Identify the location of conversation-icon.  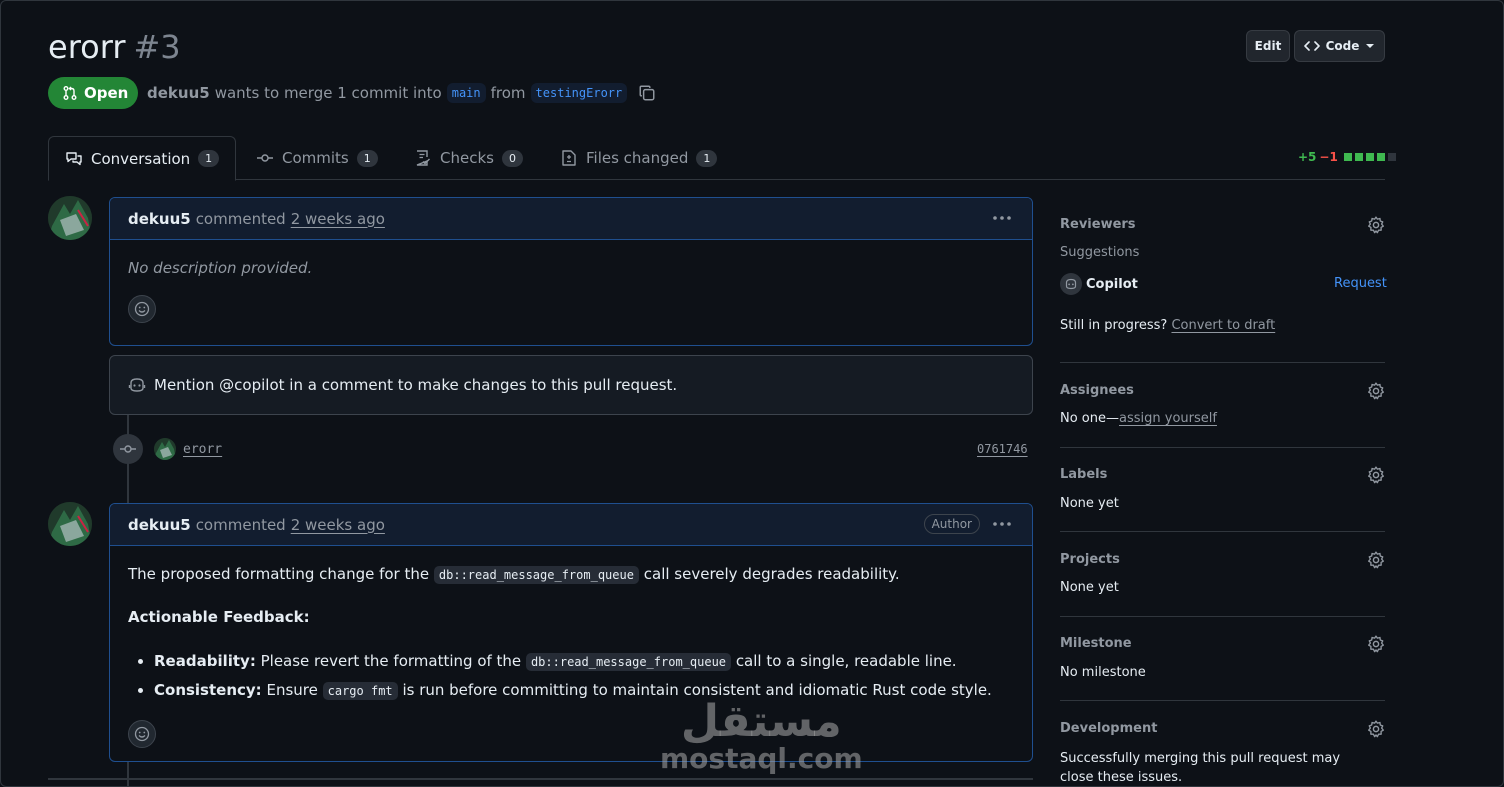
(74, 158).